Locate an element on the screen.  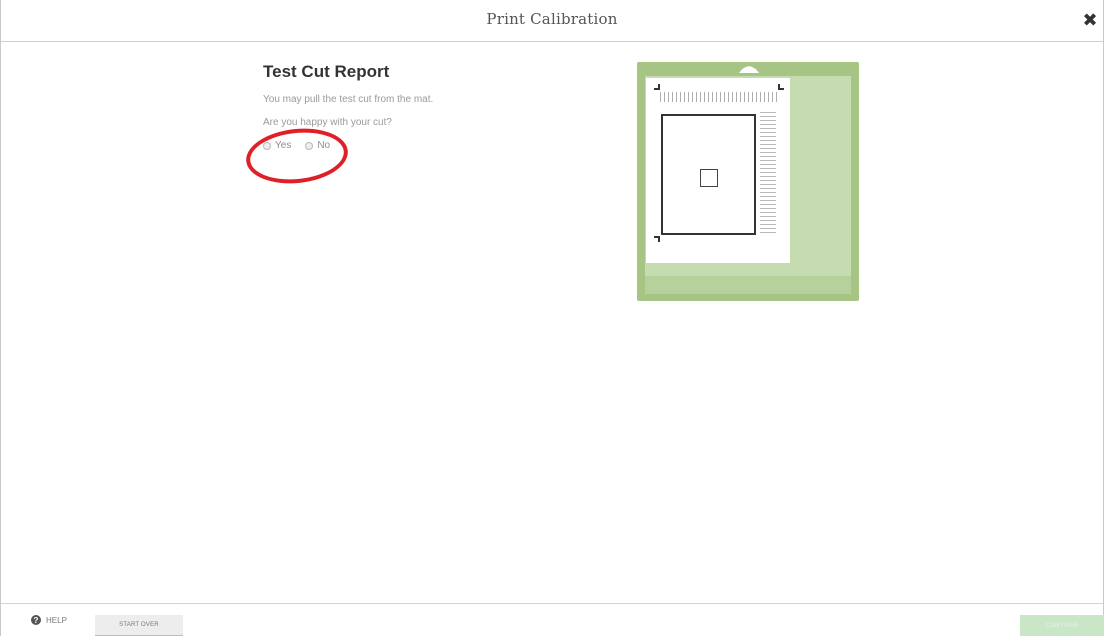
mat-notch-icon is located at coordinates (749, 69).